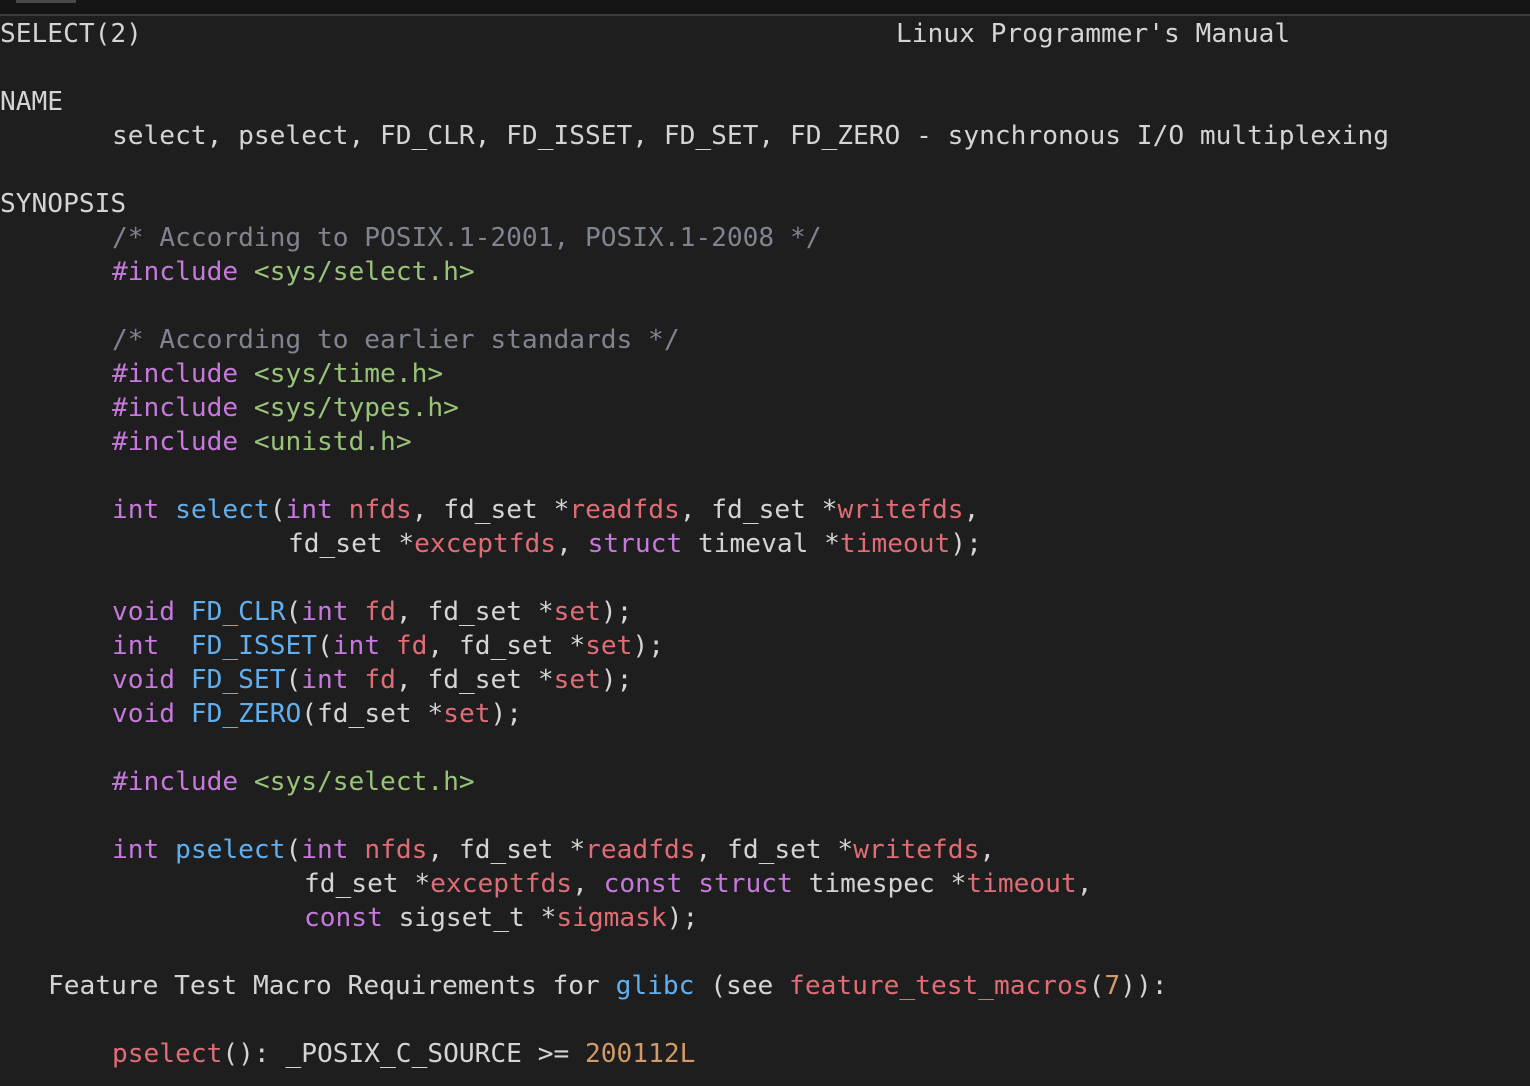  What do you see at coordinates (46, 1) in the screenshot?
I see `tab-indicator` at bounding box center [46, 1].